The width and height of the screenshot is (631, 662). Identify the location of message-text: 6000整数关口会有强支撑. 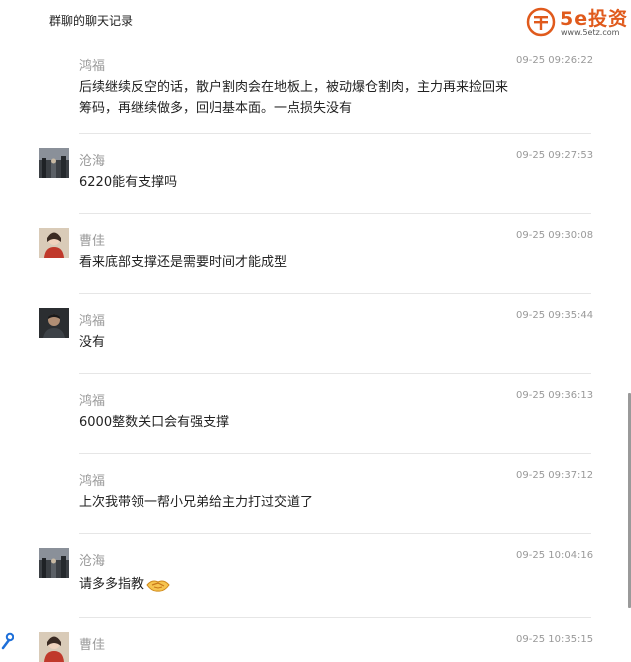
(154, 422).